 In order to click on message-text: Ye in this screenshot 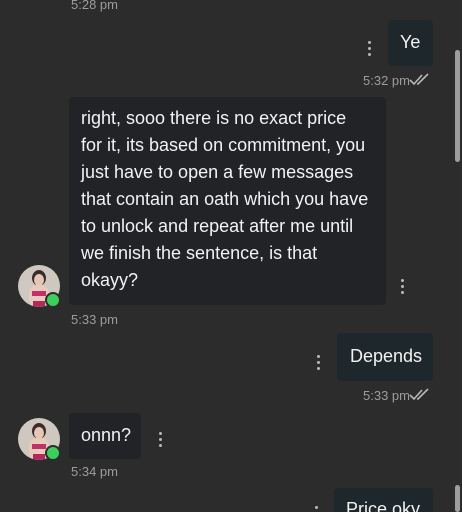, I will do `click(410, 42)`.